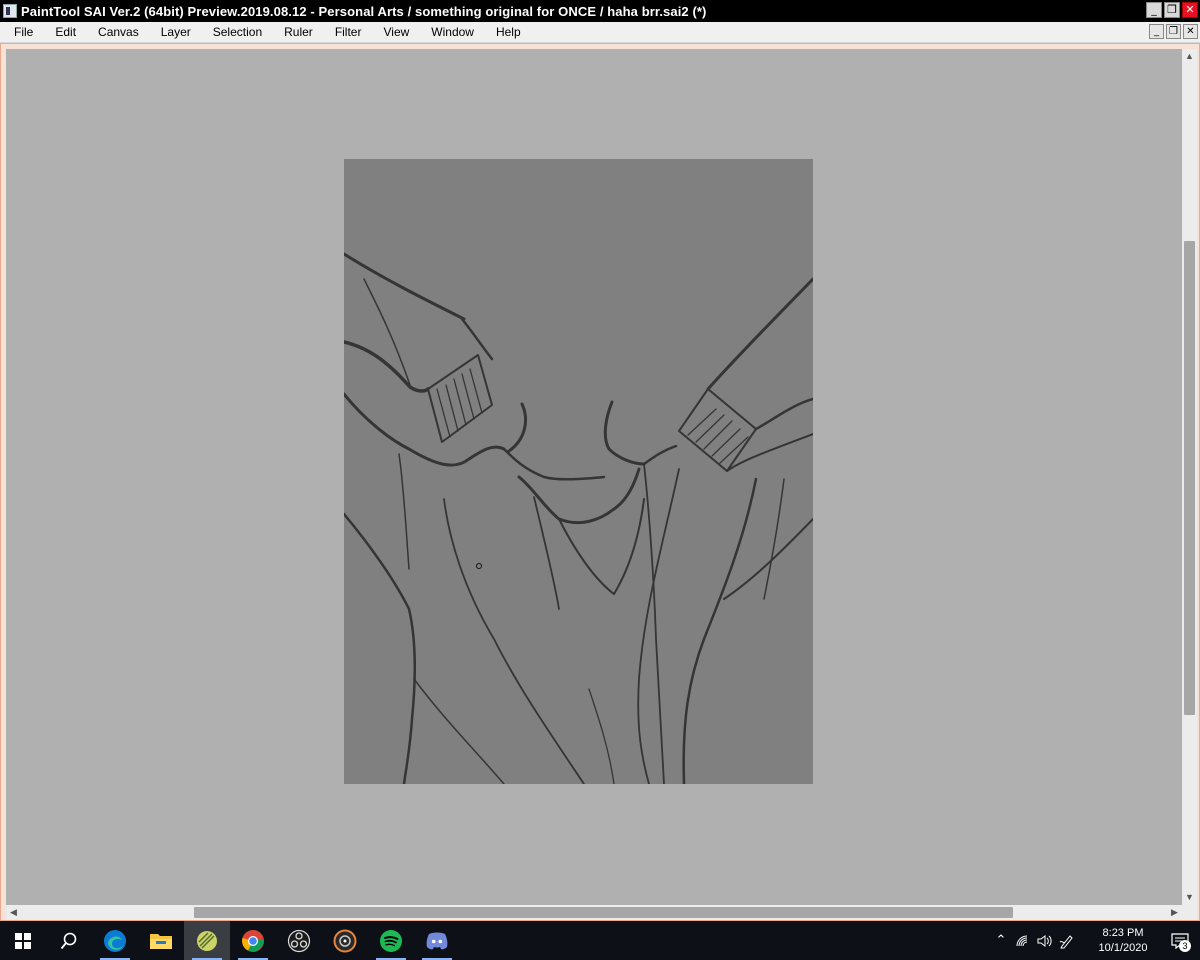 Image resolution: width=1200 pixels, height=960 pixels. I want to click on system-tray: ⌃ 8:23 PM 10/1/2020 3, so click(1095, 940).